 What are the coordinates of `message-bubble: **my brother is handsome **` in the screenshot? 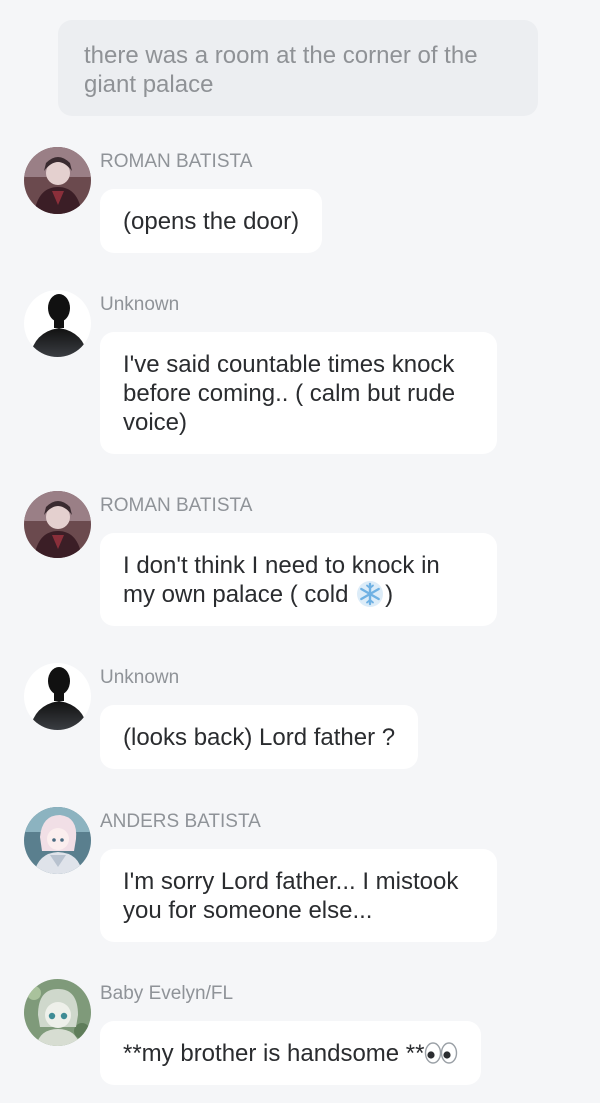 It's located at (291, 1053).